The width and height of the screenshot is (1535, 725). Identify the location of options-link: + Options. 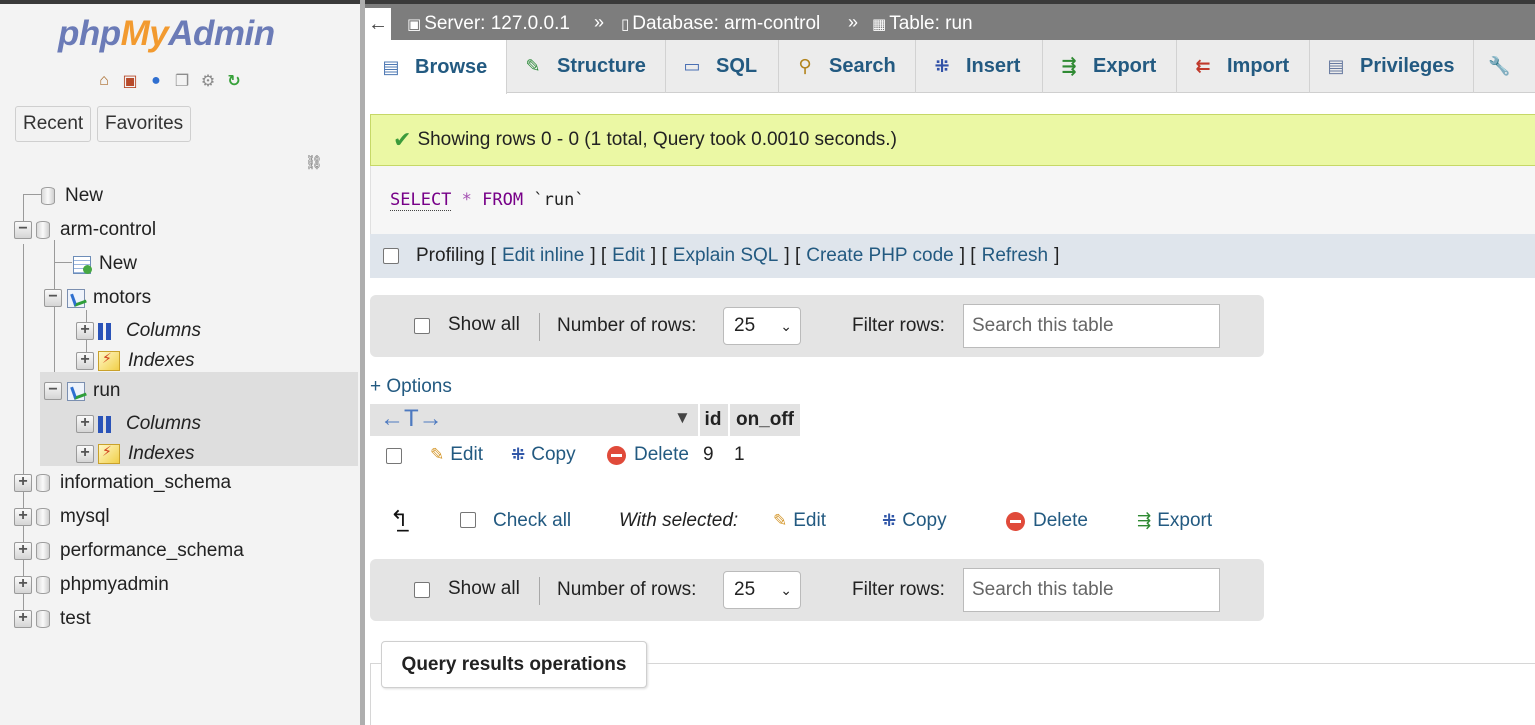
(411, 387).